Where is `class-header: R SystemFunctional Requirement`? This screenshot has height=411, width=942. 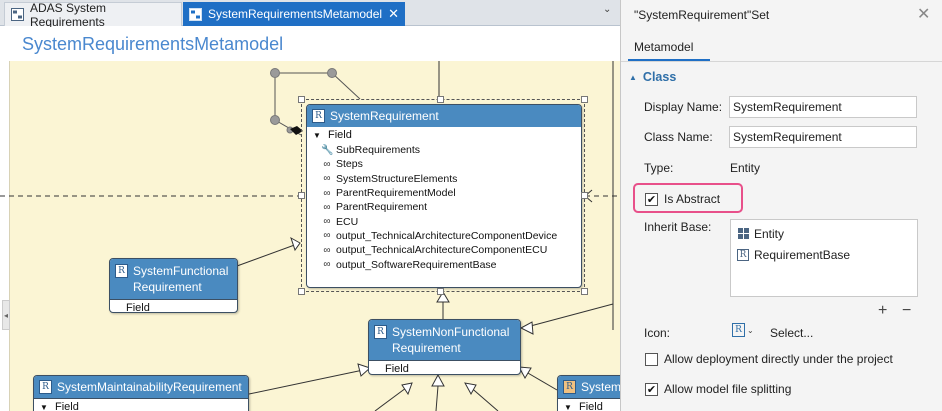
class-header: R SystemFunctional Requirement is located at coordinates (173, 279).